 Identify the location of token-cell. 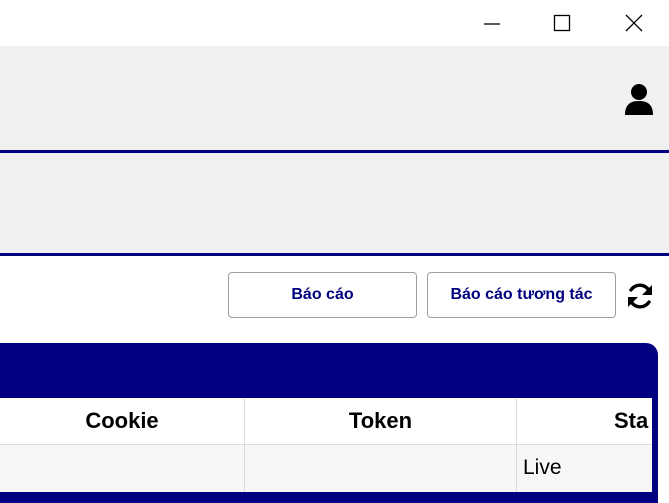
(384, 468).